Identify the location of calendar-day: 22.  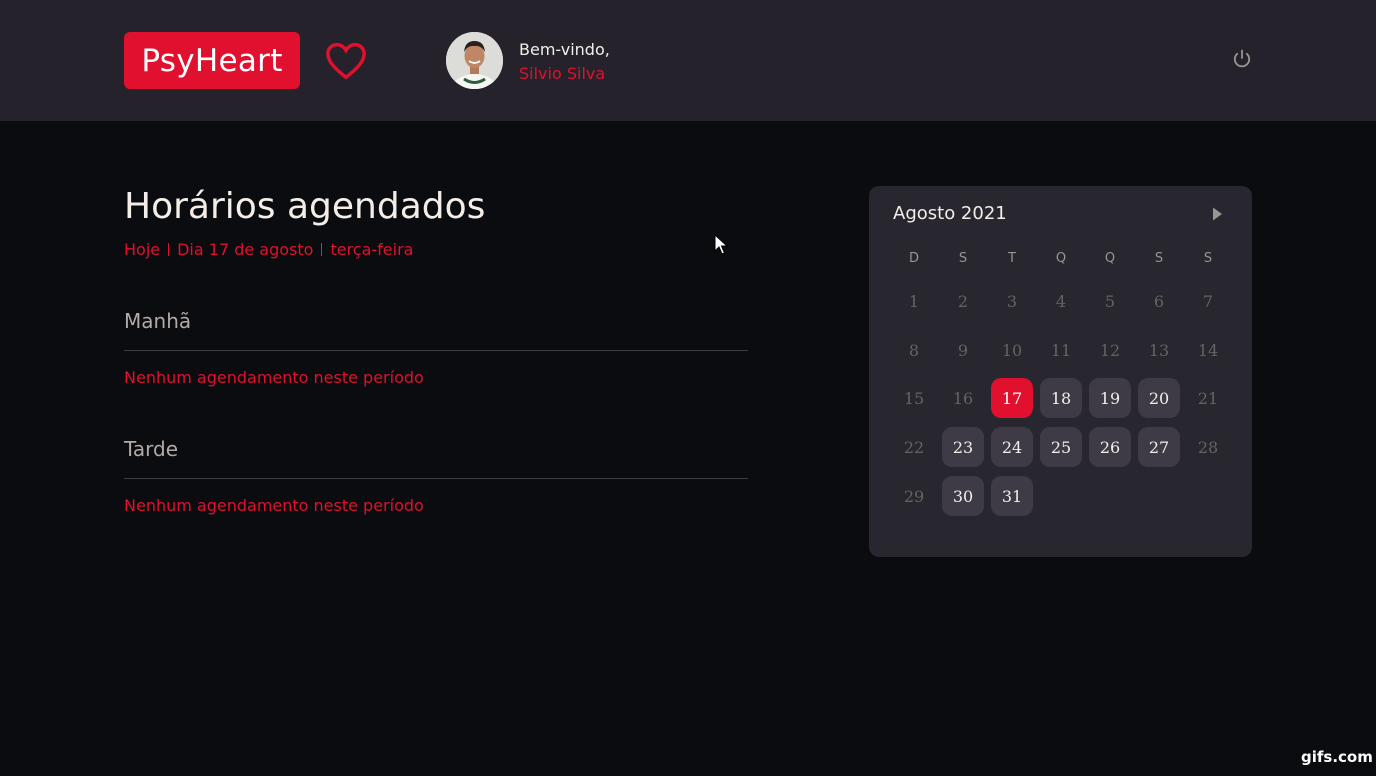
(914, 447).